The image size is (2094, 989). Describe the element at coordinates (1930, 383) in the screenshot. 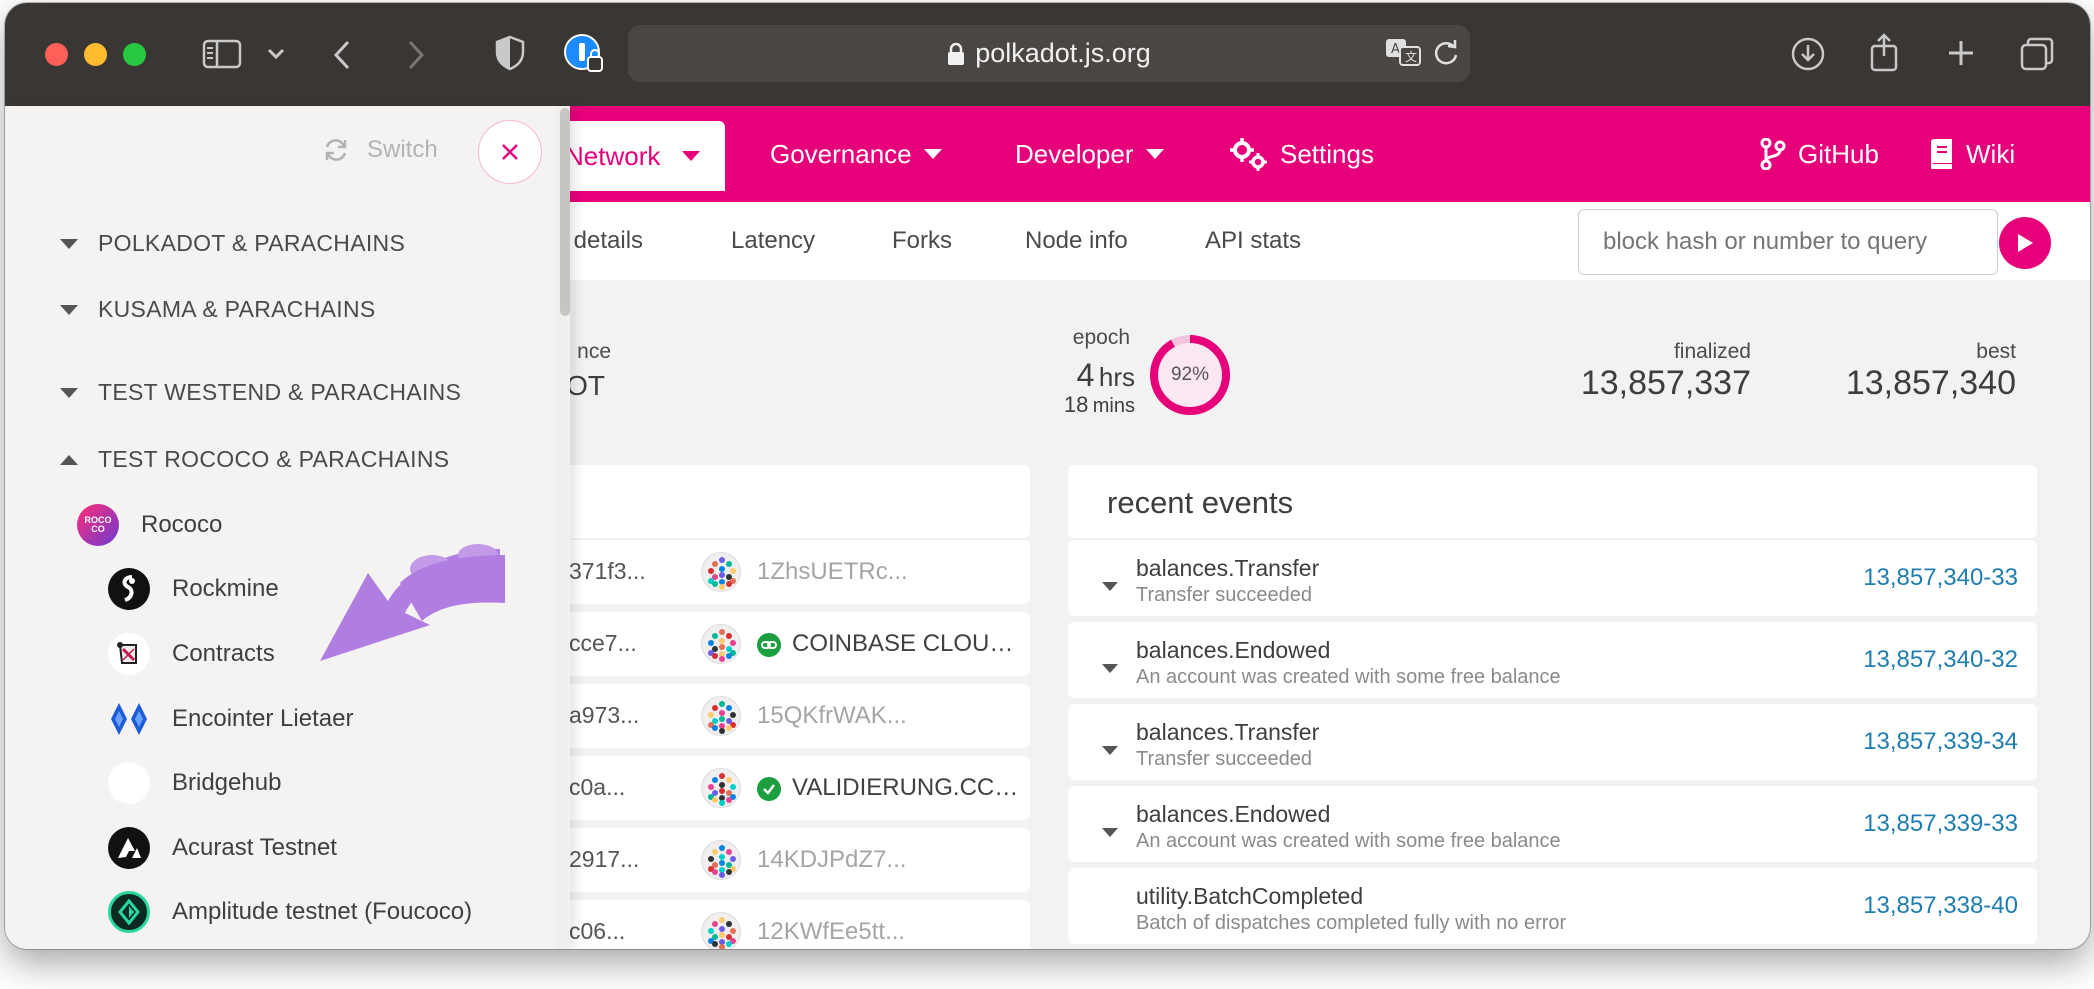

I see `best-value: 13,857,340` at that location.